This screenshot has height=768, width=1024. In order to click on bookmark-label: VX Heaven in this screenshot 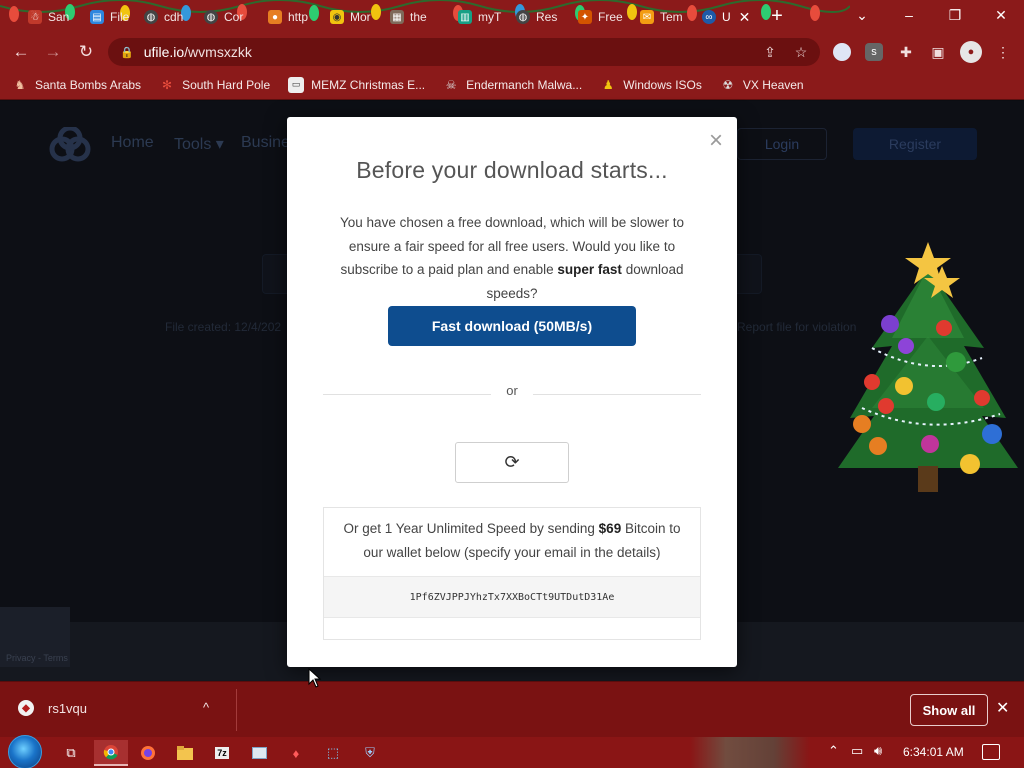, I will do `click(773, 84)`.